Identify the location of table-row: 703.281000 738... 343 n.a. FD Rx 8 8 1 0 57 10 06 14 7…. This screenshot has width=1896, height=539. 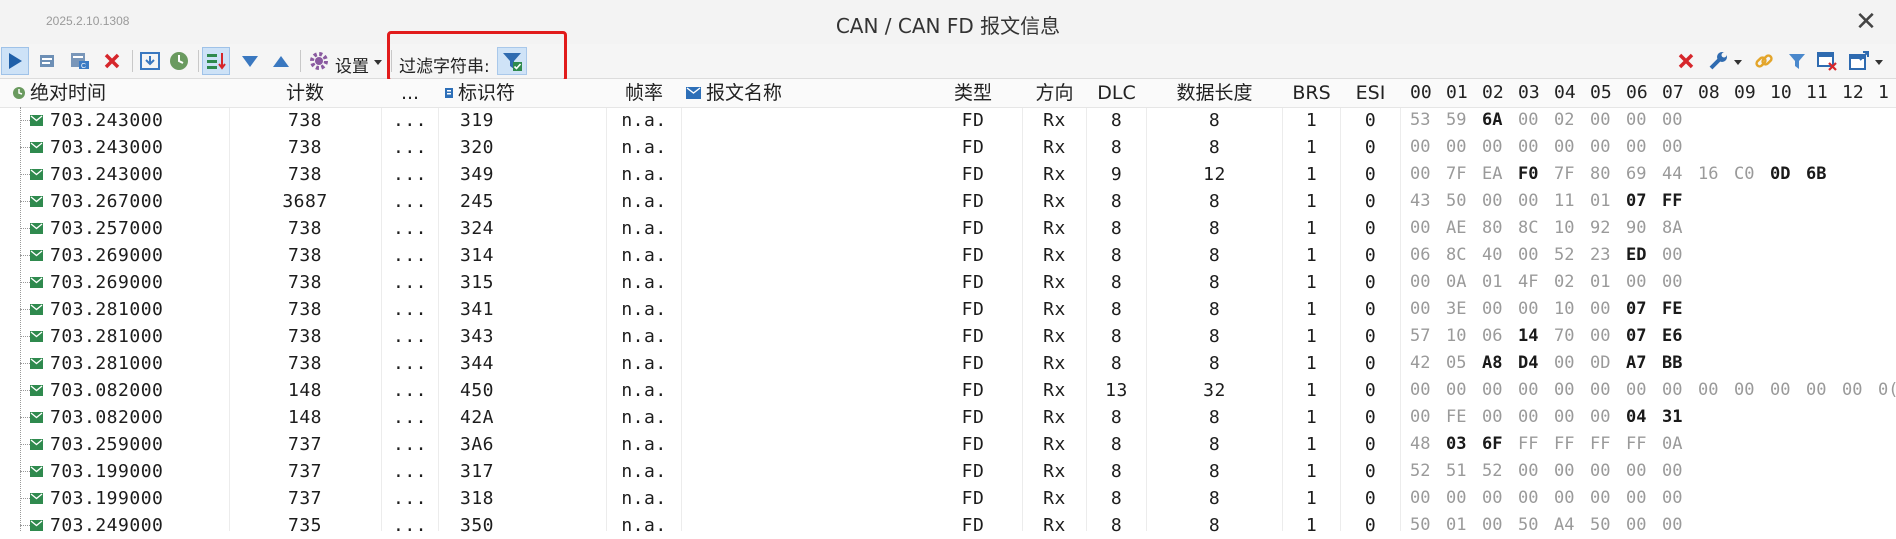
(948, 336).